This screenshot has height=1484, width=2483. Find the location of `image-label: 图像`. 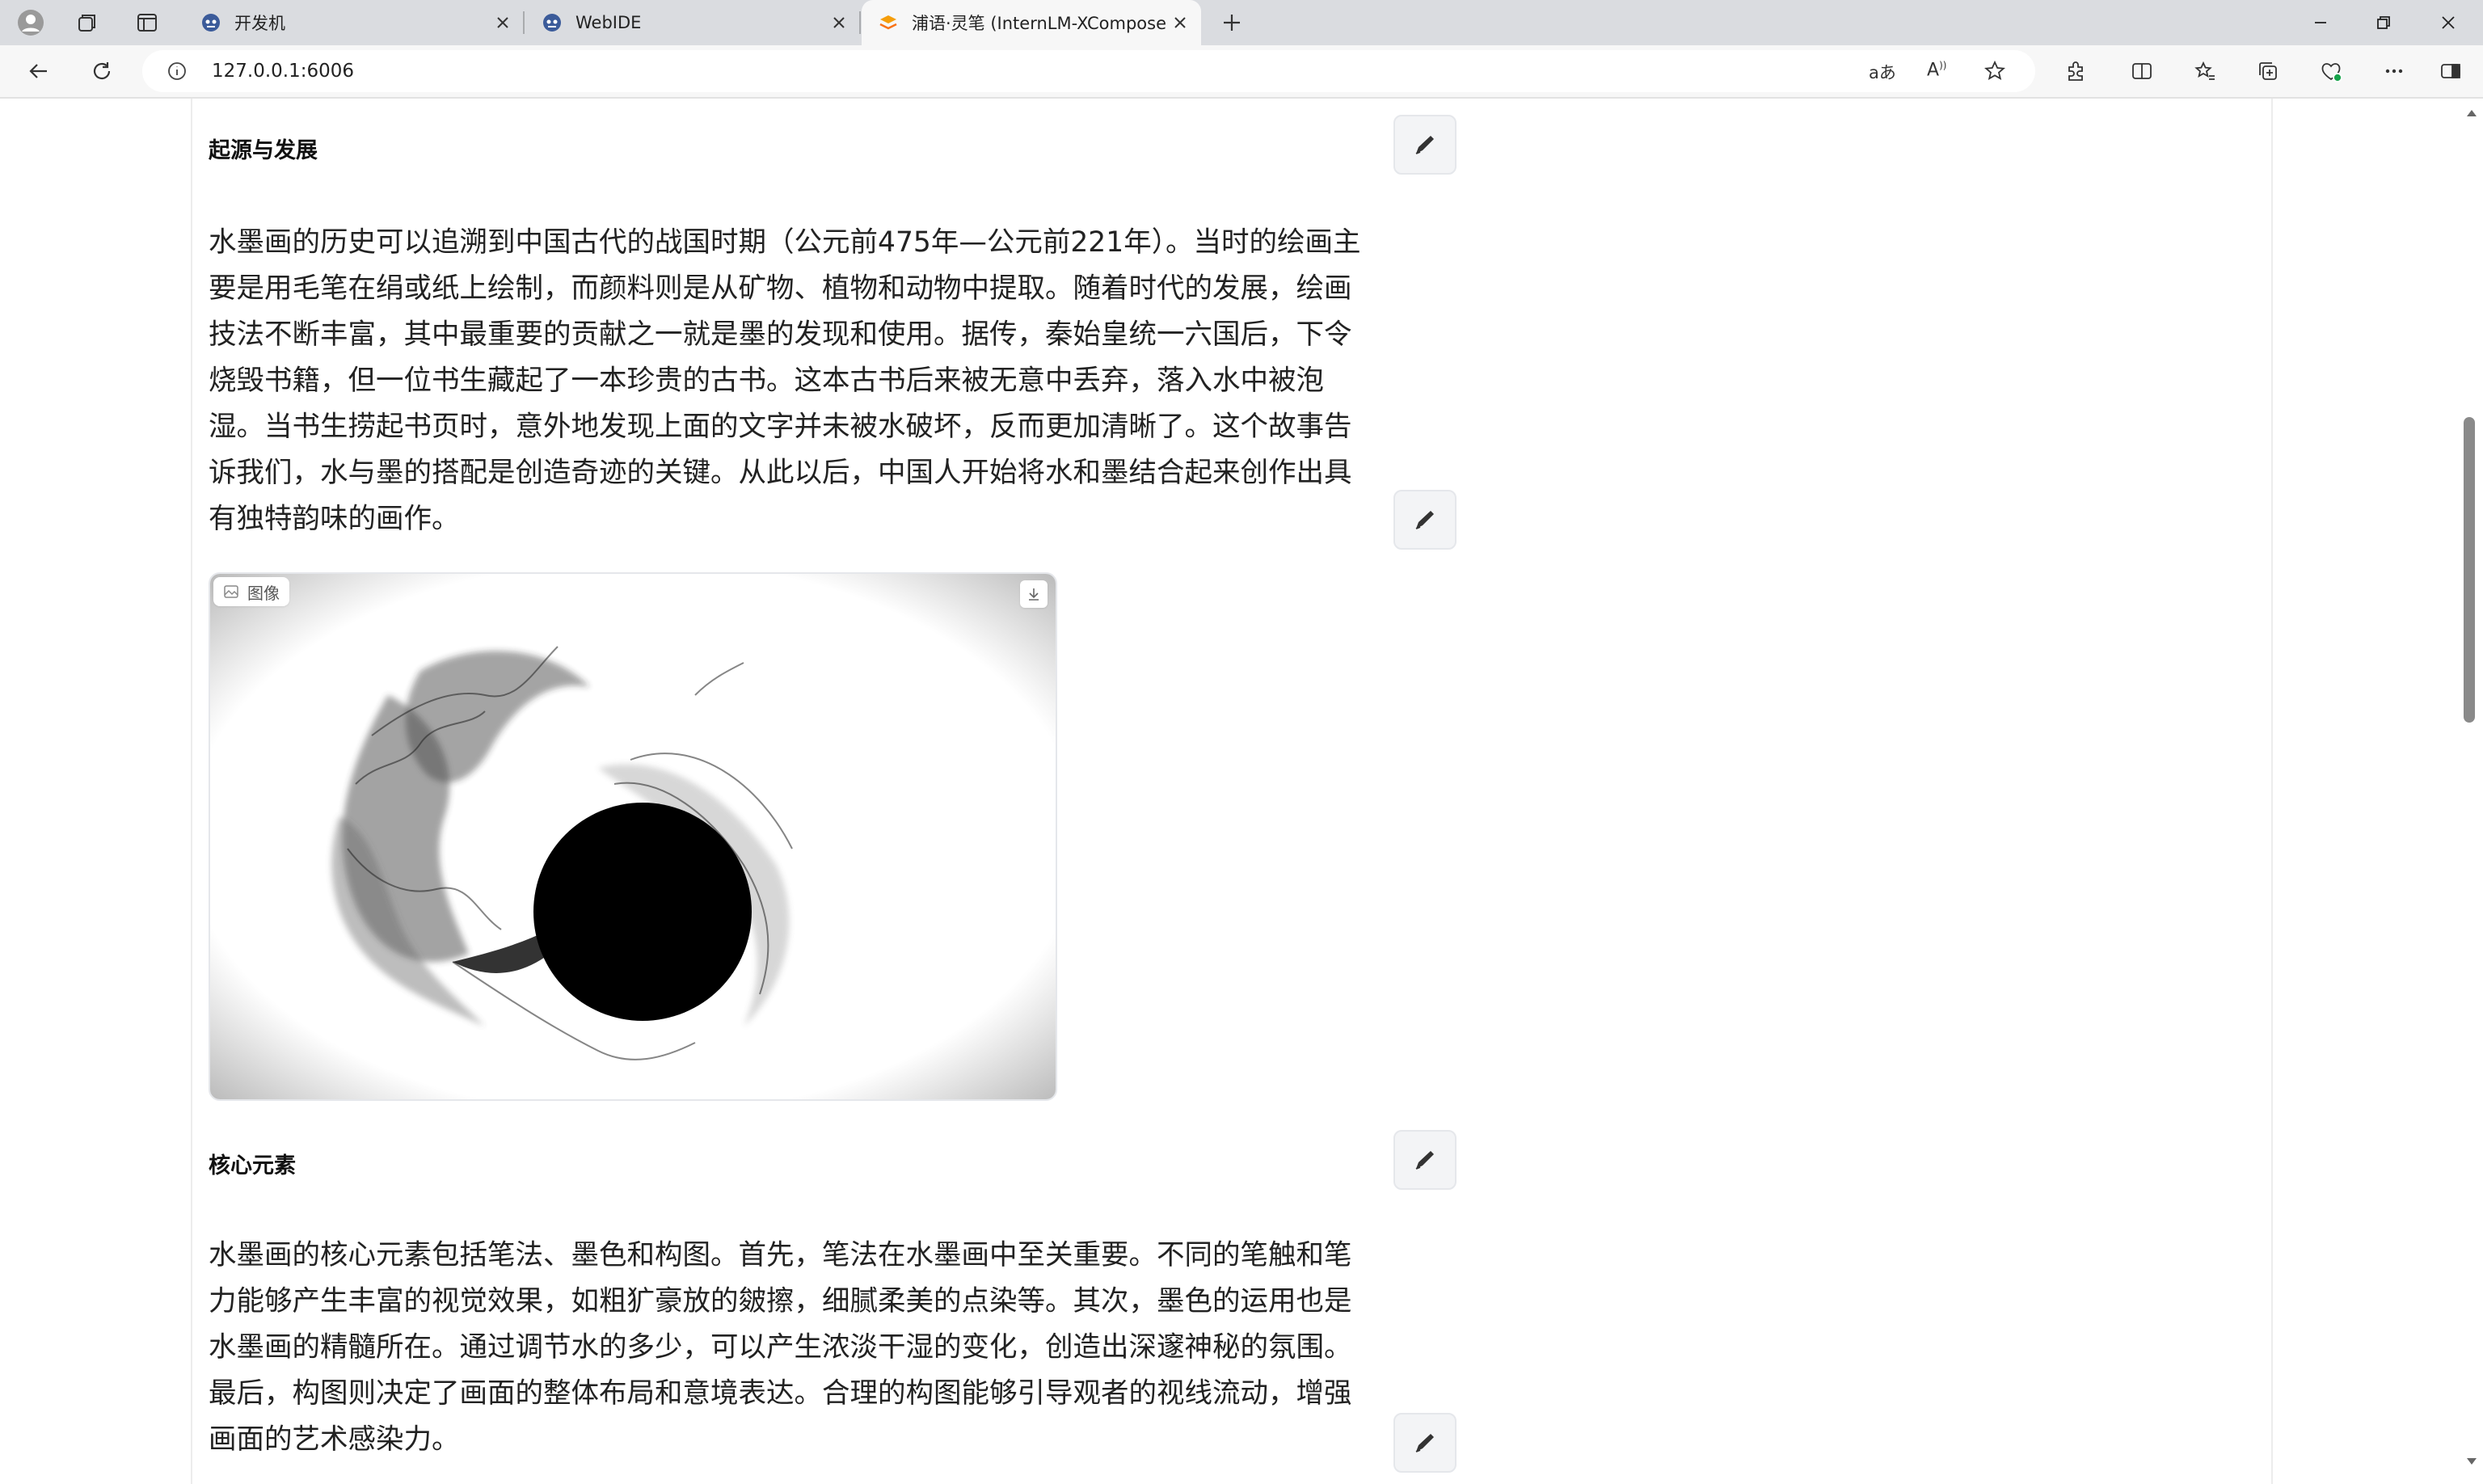

image-label: 图像 is located at coordinates (251, 591).